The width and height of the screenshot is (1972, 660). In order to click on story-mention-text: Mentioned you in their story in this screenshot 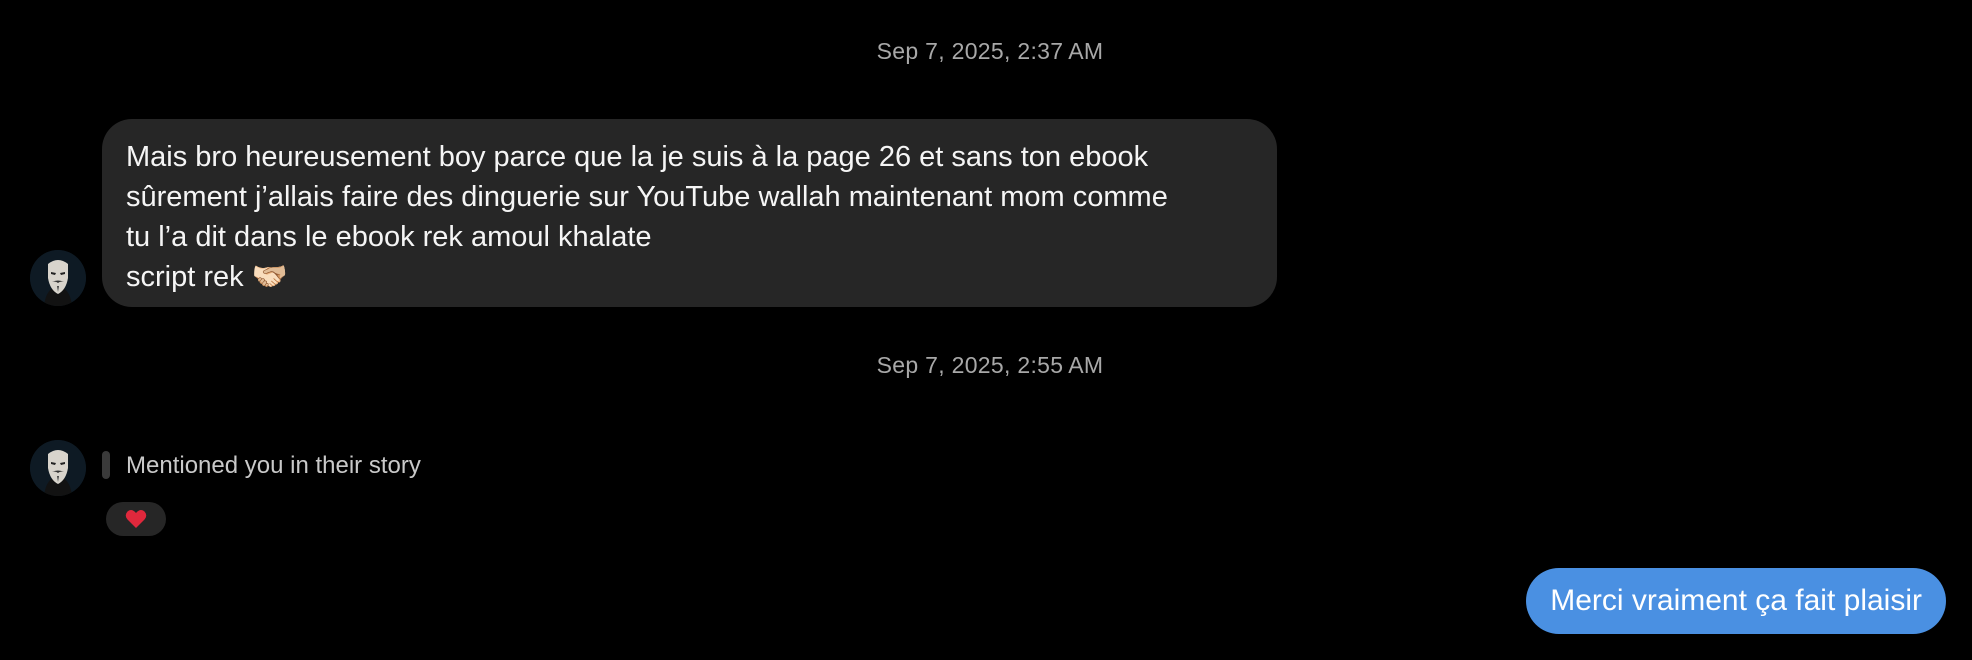, I will do `click(273, 465)`.